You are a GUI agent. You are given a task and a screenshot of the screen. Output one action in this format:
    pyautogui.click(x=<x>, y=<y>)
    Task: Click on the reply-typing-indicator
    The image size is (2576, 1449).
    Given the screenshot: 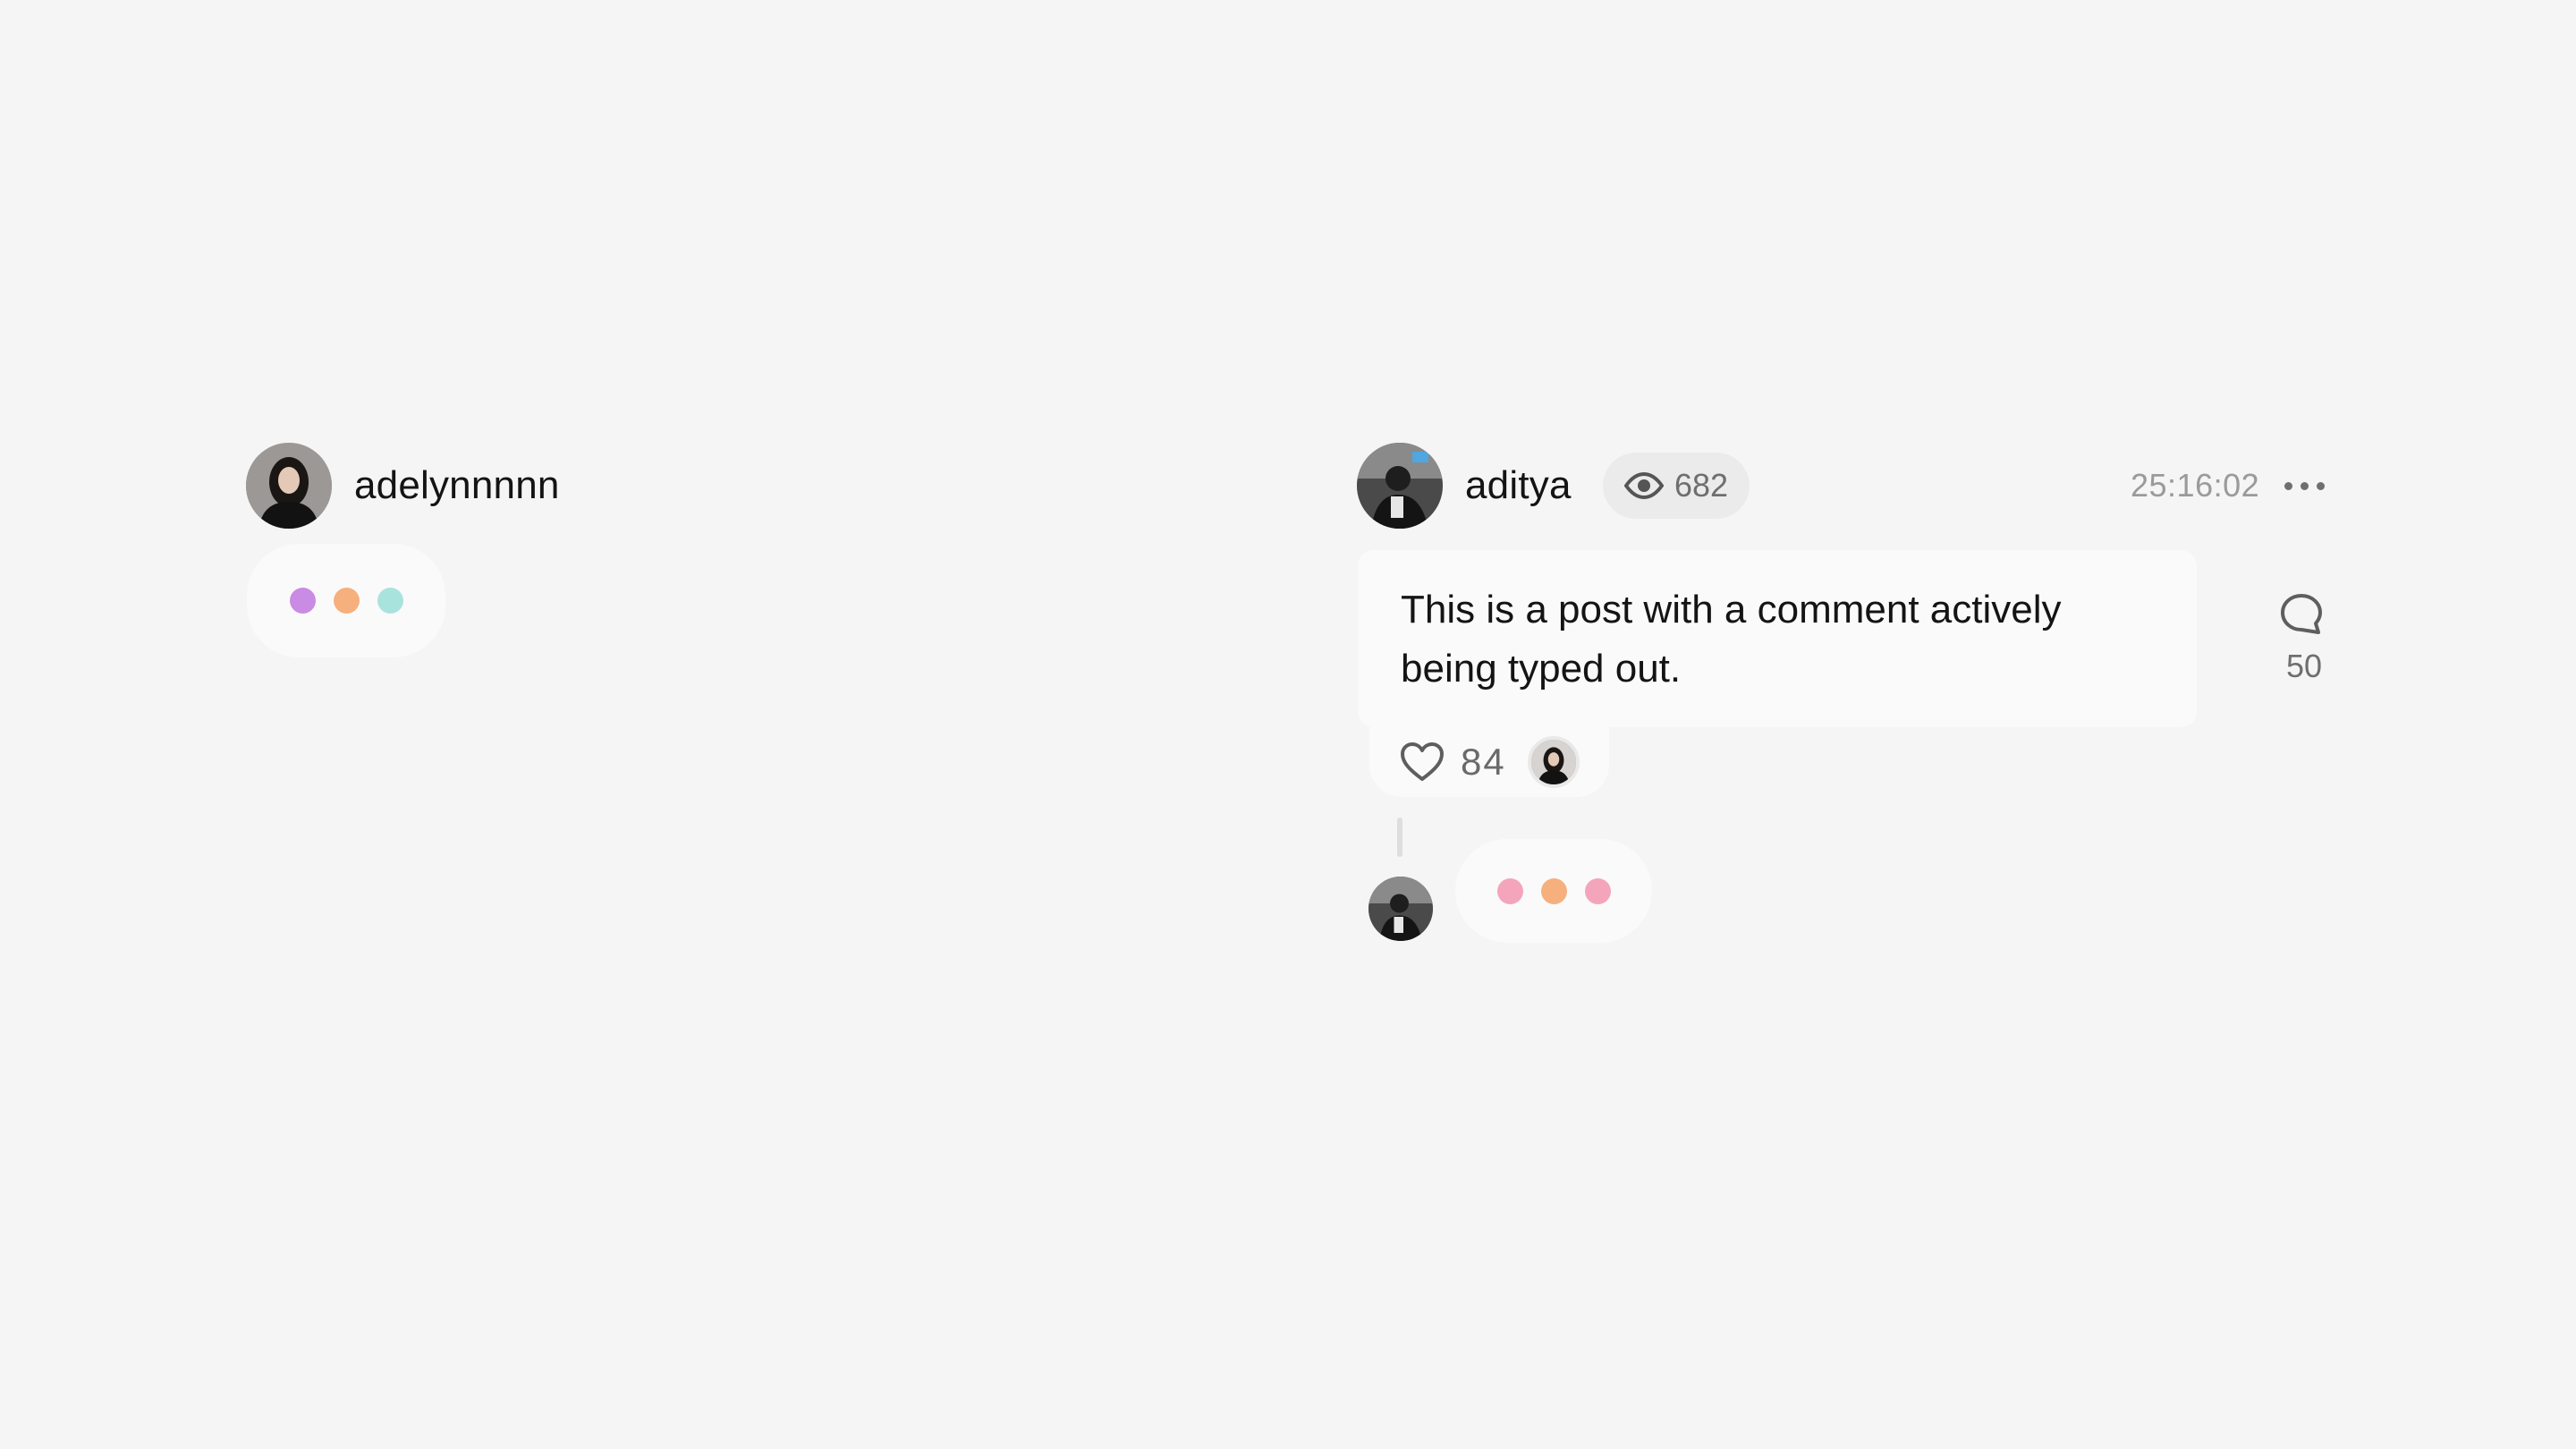 What is the action you would take?
    pyautogui.click(x=1553, y=891)
    